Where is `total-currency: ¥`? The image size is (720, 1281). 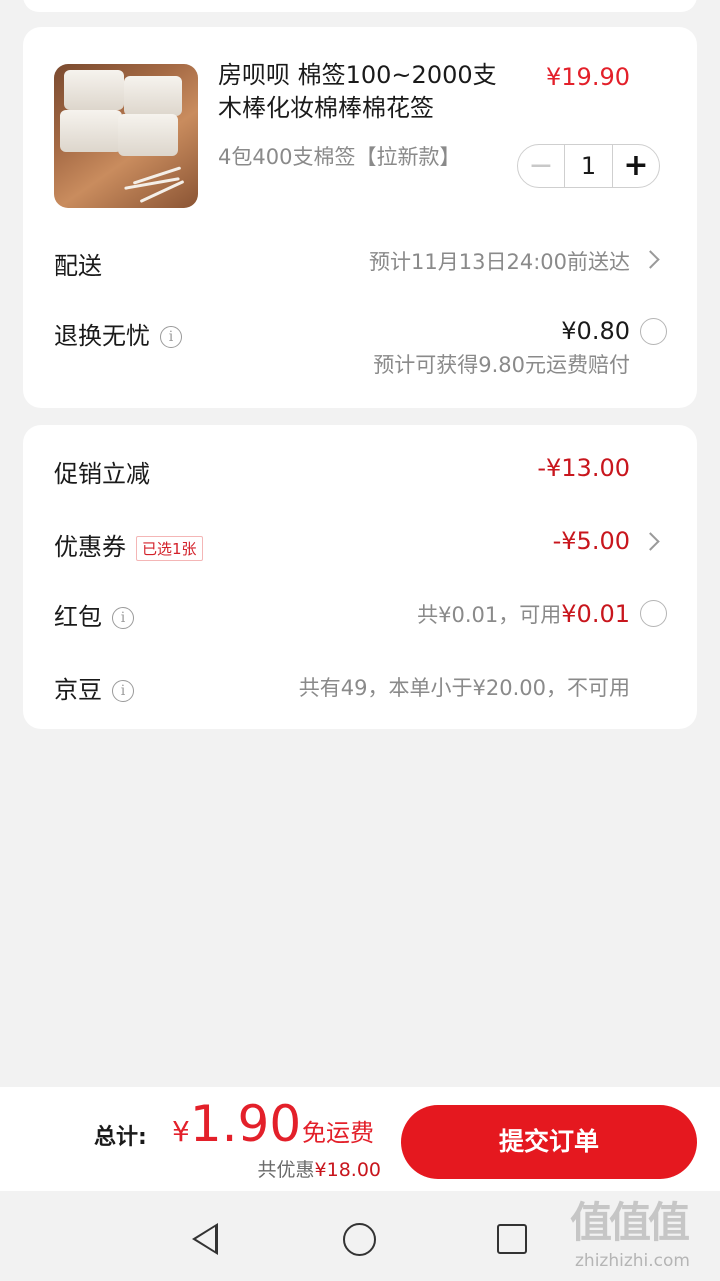 total-currency: ¥ is located at coordinates (181, 1131).